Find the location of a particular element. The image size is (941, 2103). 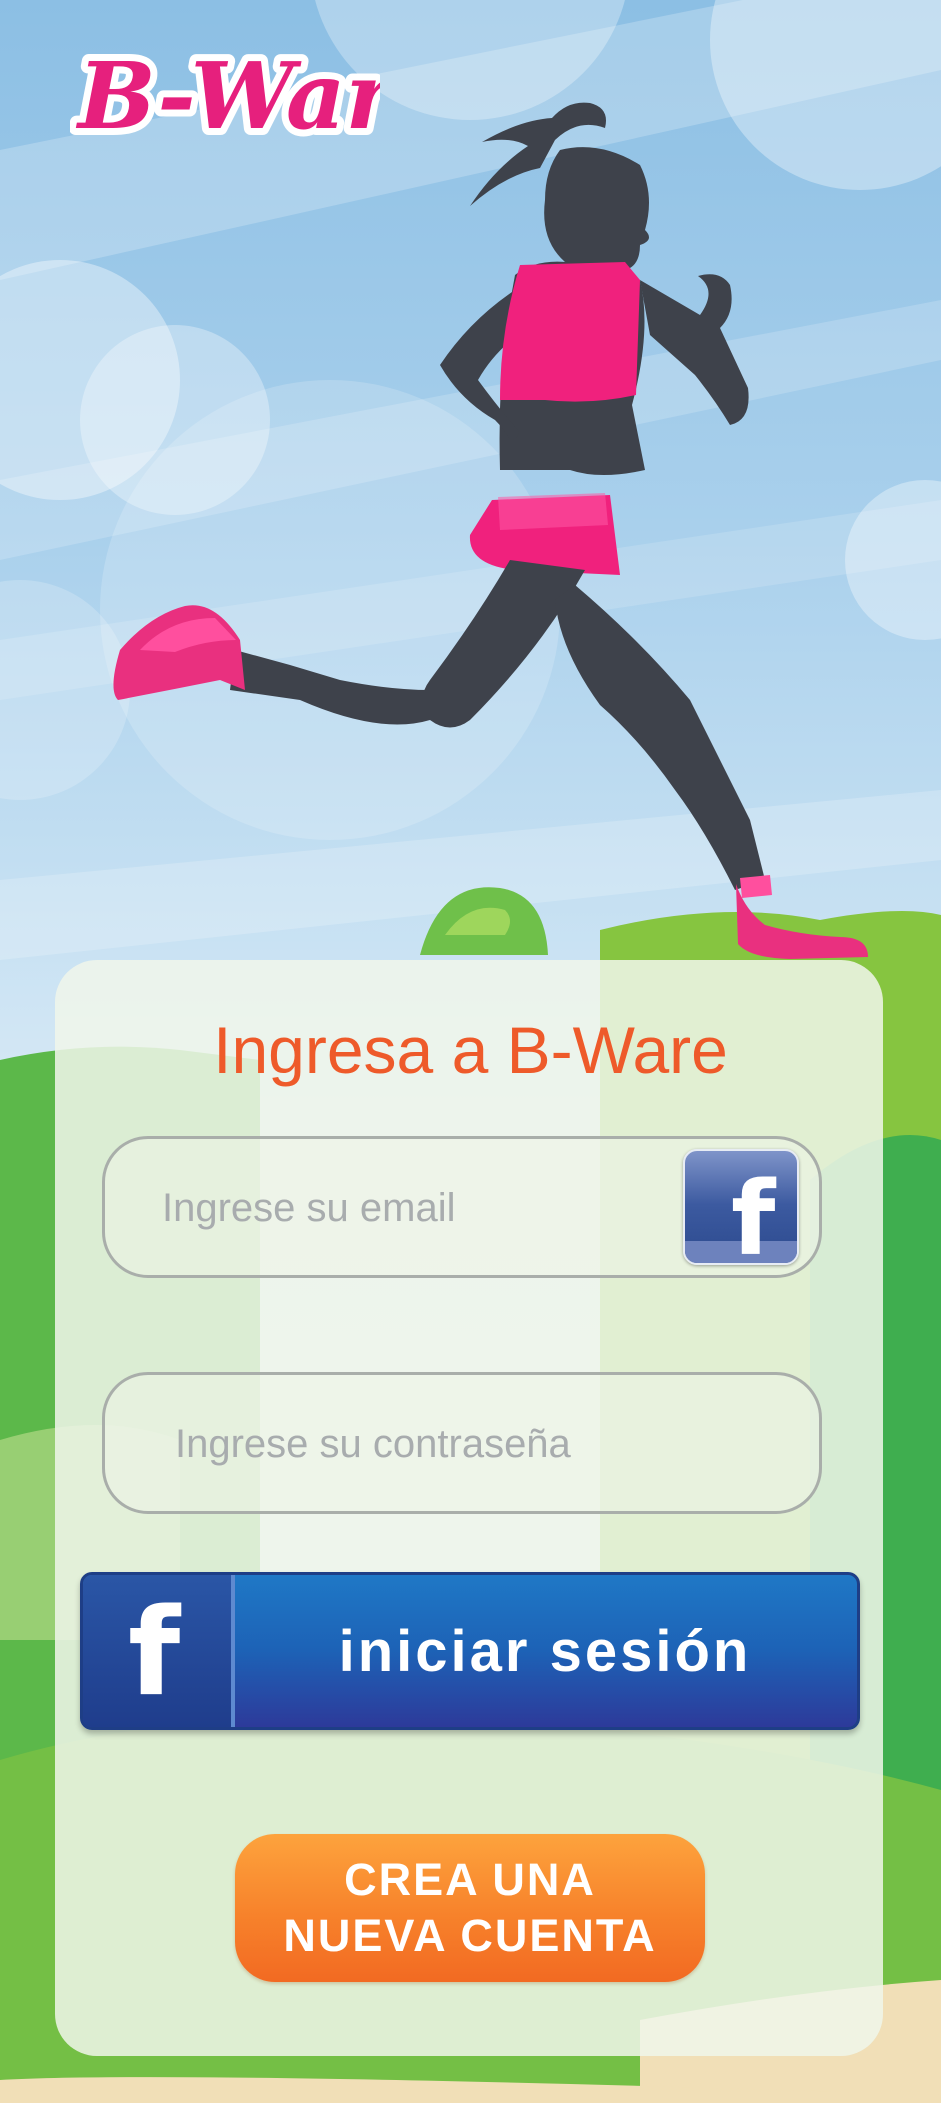

b-ware-logo: B-Ware B-Ware is located at coordinates (225, 96).